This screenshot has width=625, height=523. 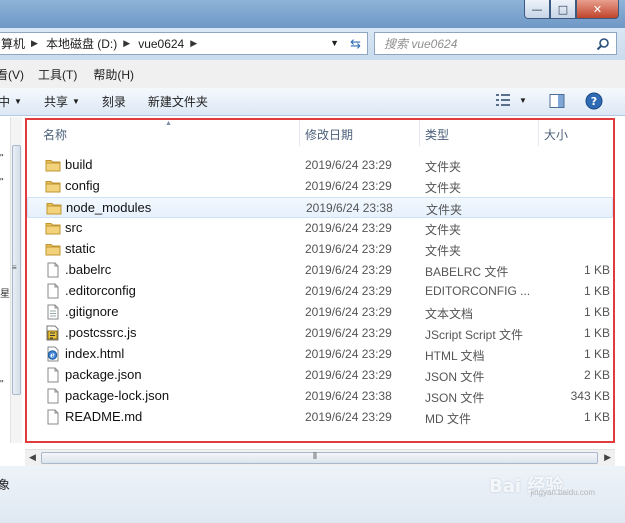 I want to click on file-name: package.json, so click(x=103, y=374).